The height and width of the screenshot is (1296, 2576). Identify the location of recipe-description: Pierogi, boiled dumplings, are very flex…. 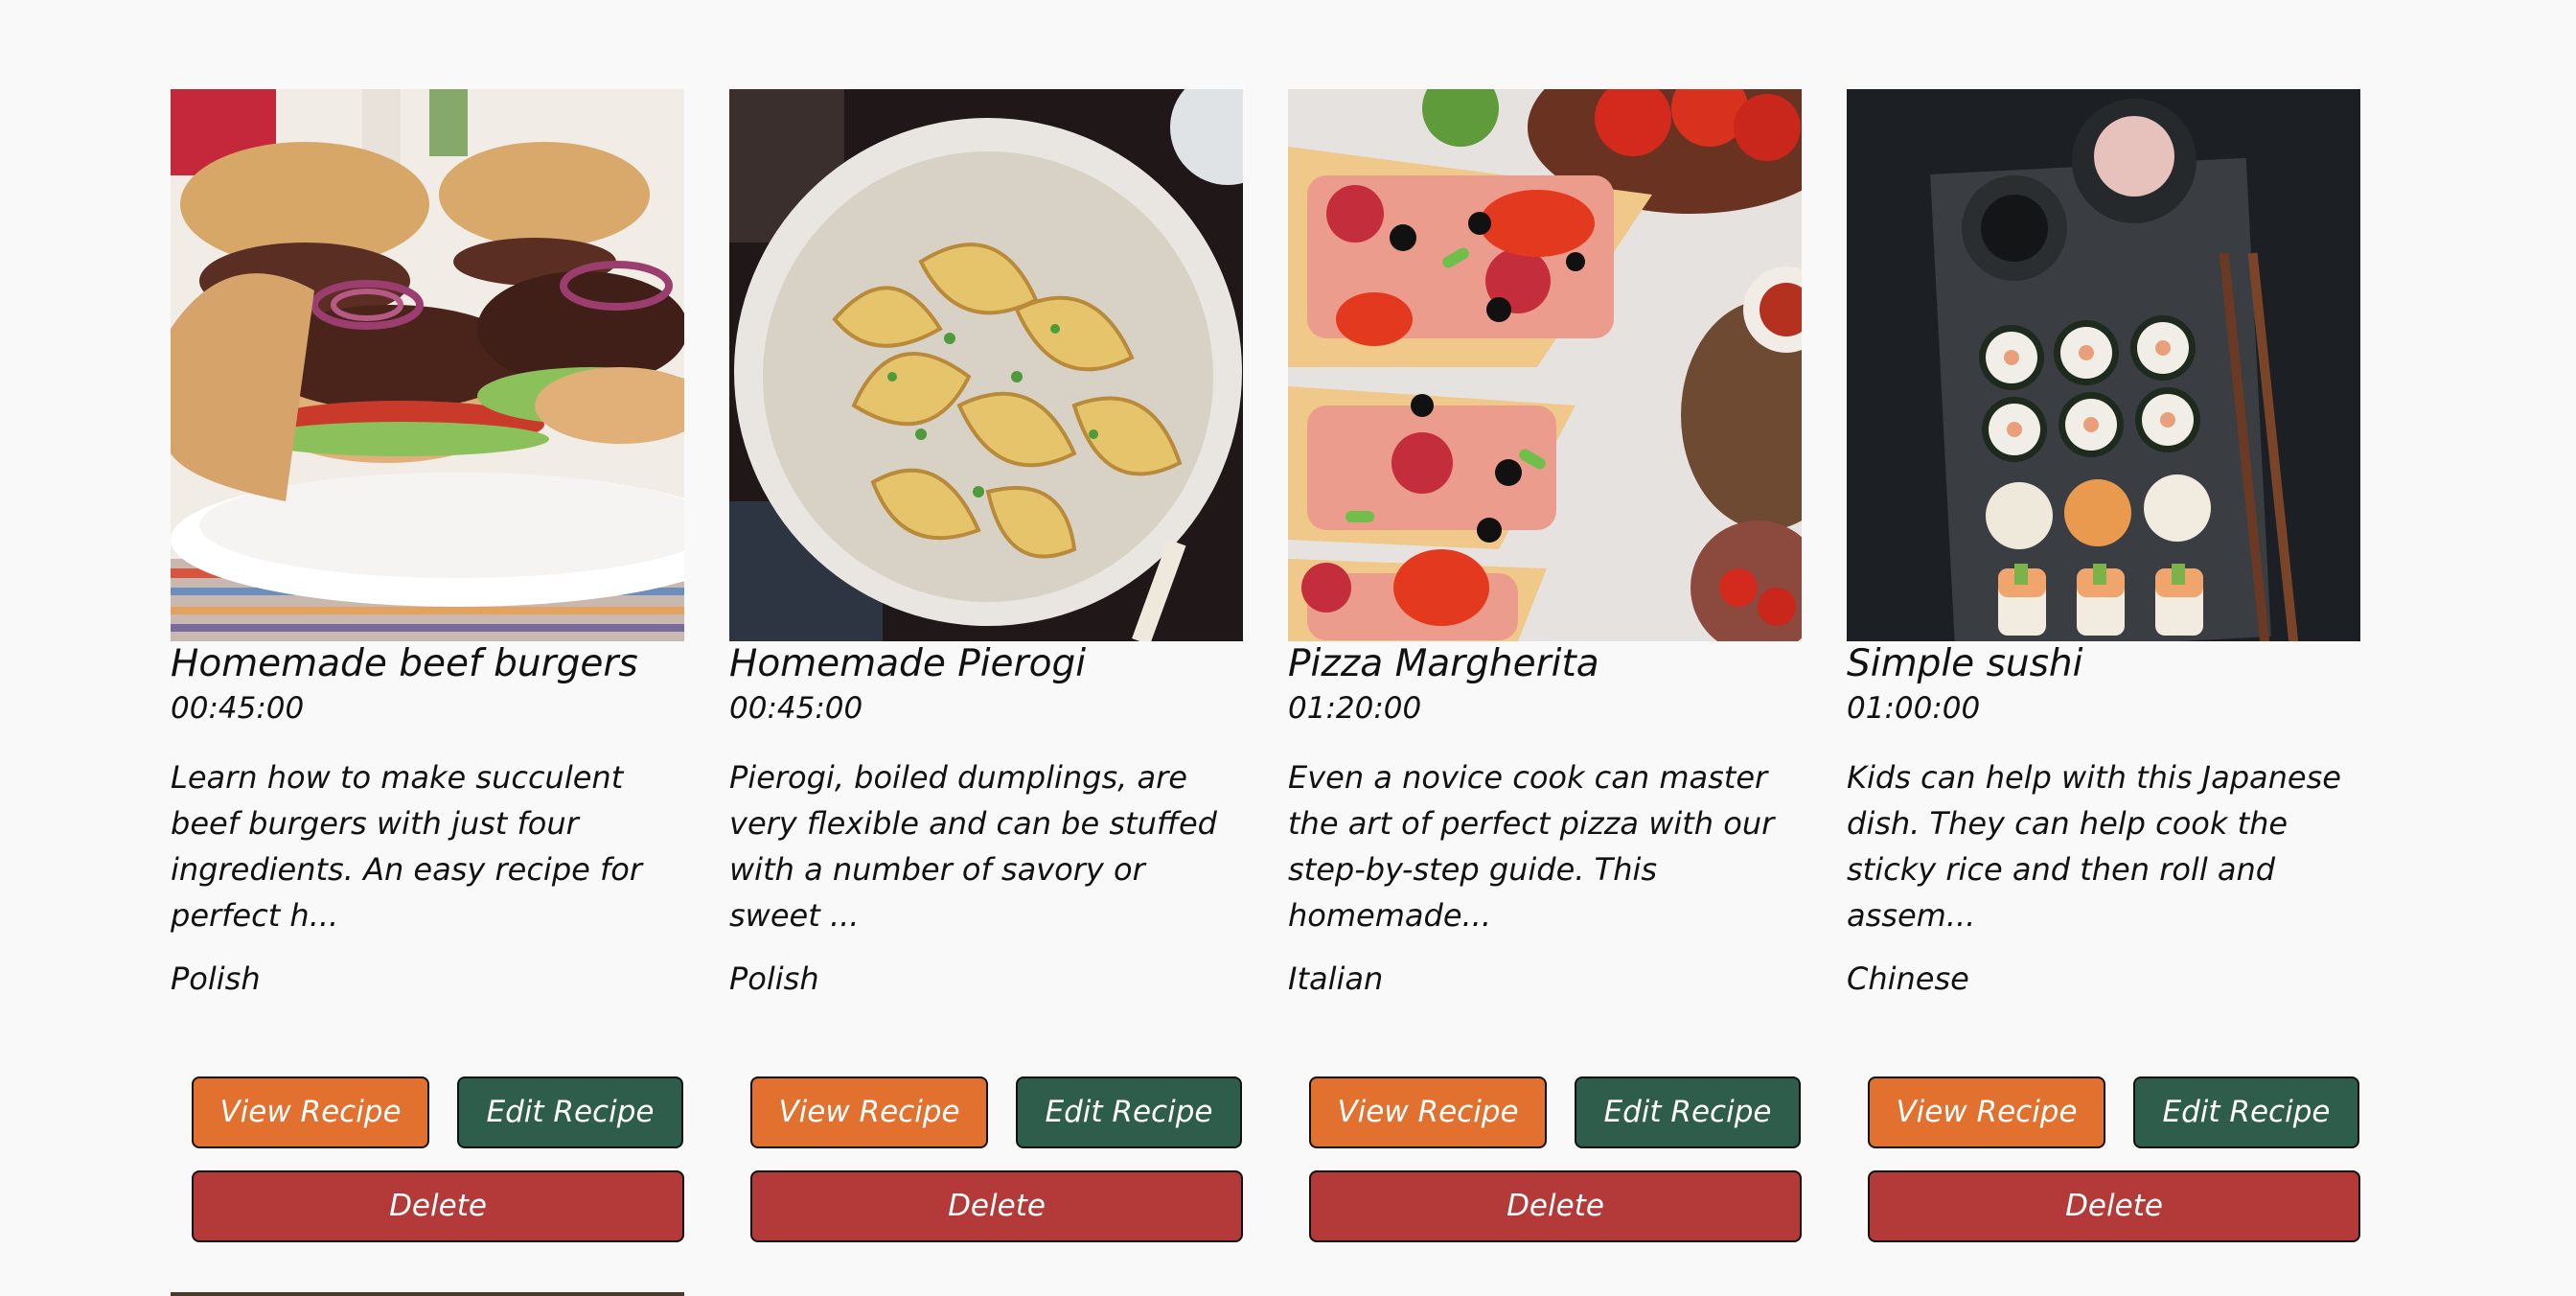
(973, 846).